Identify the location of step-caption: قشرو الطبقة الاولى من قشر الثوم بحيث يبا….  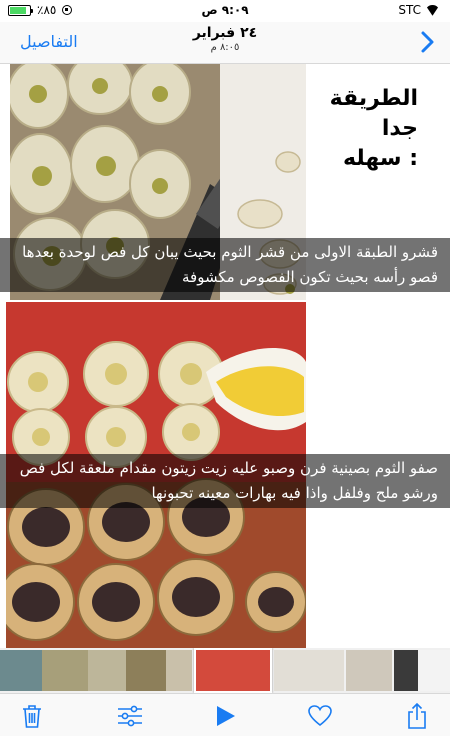
(225, 265).